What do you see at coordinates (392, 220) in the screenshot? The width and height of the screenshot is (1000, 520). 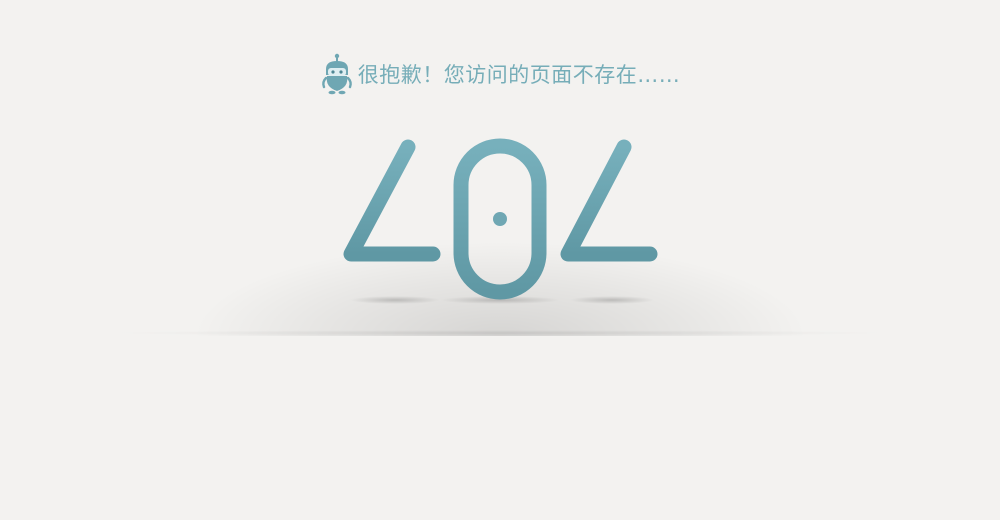 I see `digit-four-left` at bounding box center [392, 220].